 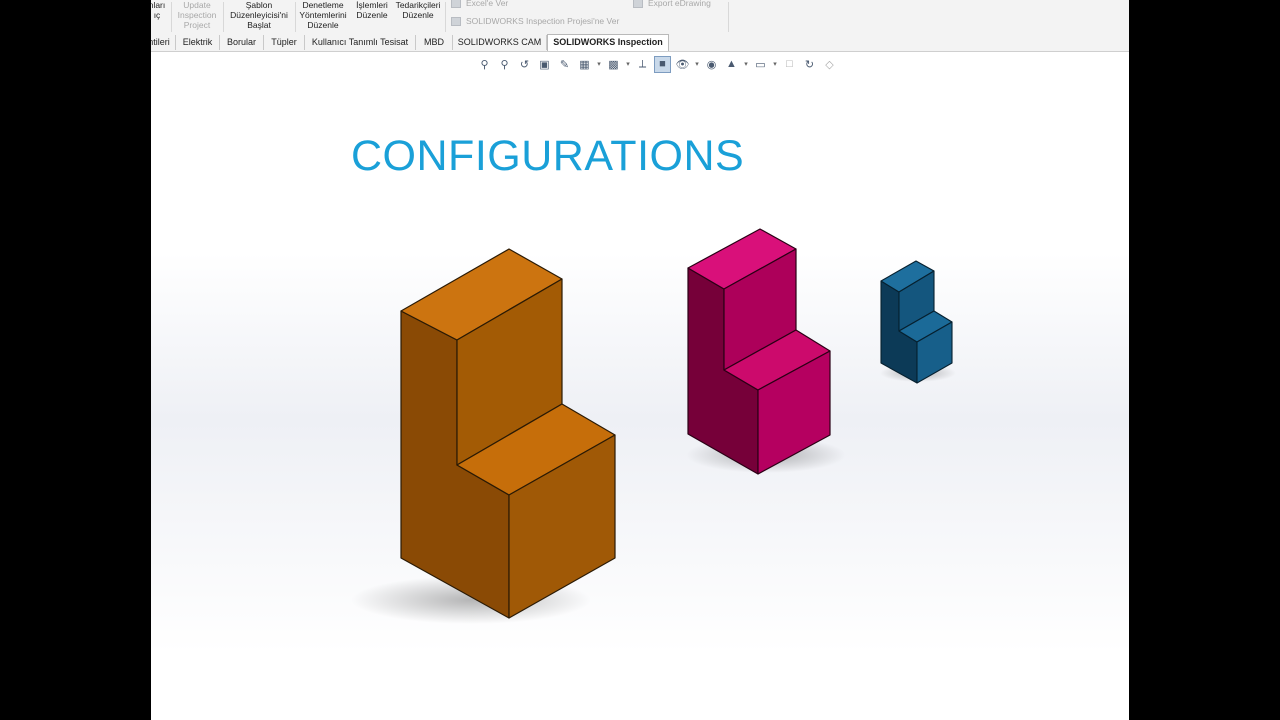 I want to click on part-blue-configuration, so click(x=916, y=322).